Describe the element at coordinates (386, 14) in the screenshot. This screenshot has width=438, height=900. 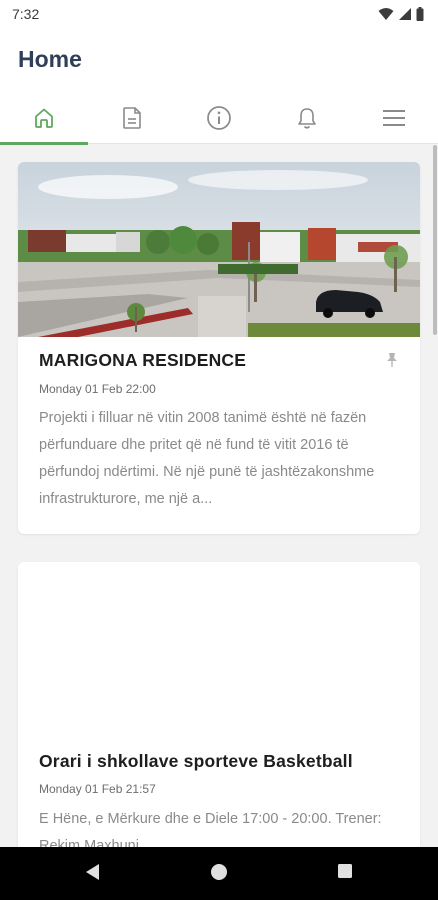
I see `wifi-icon` at that location.